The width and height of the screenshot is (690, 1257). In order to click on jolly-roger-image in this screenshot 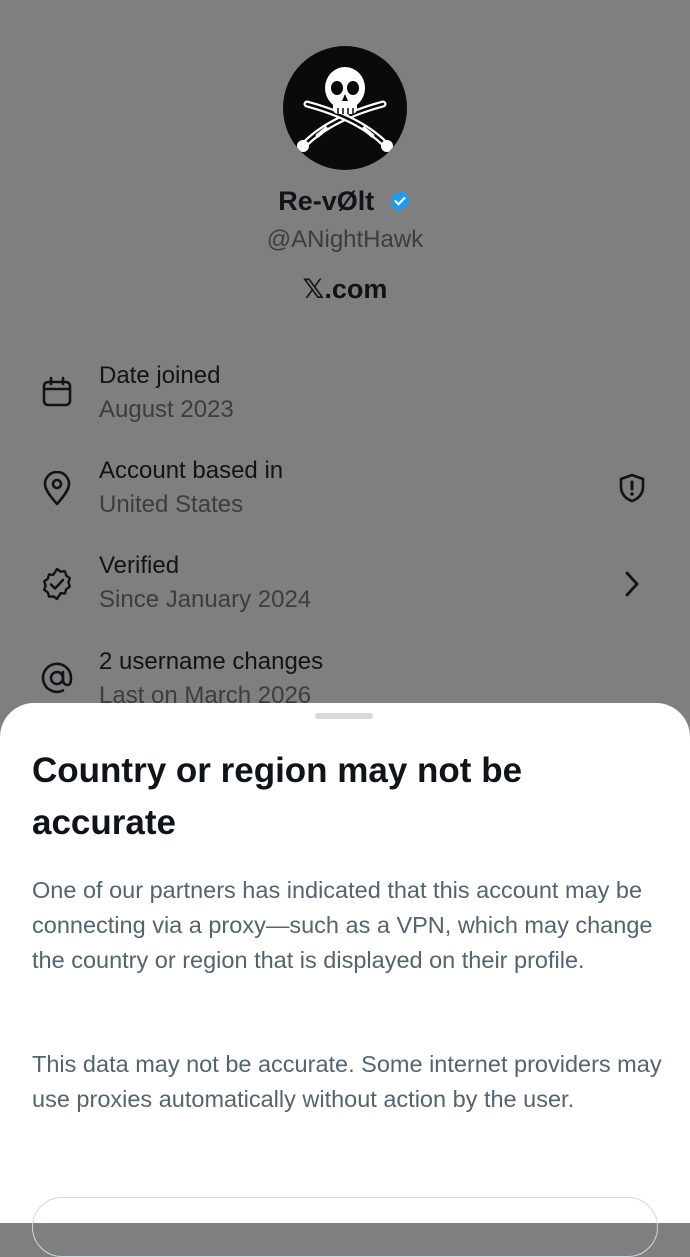, I will do `click(345, 109)`.